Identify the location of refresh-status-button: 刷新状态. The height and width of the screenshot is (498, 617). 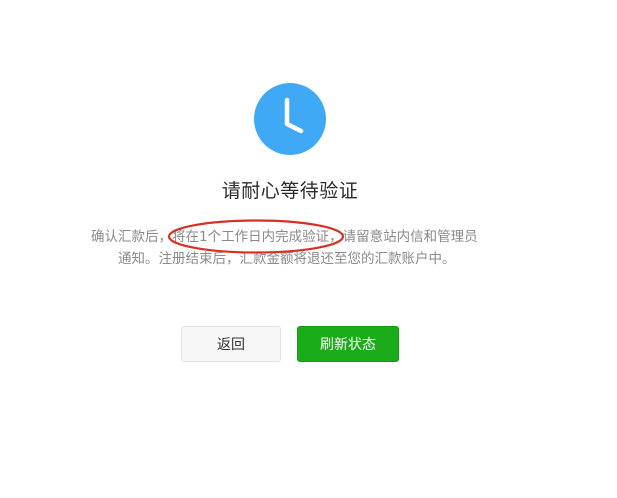
(348, 344).